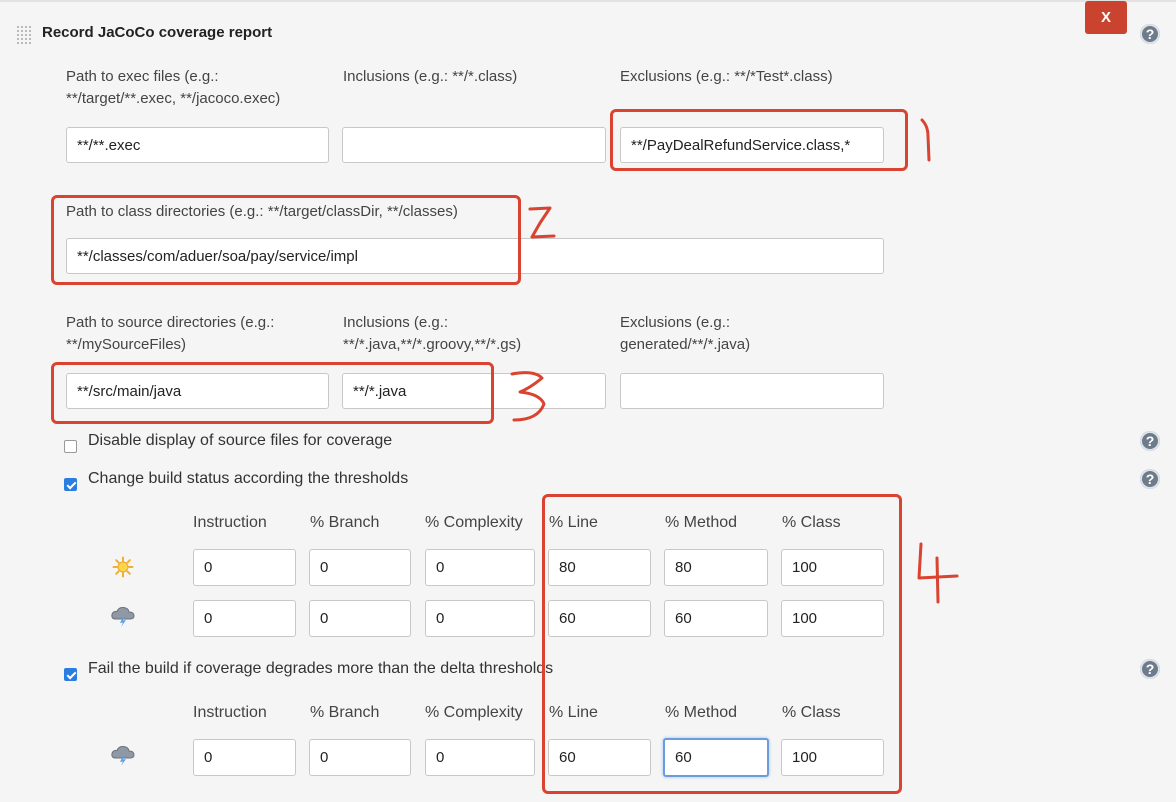 Image resolution: width=1176 pixels, height=802 pixels. What do you see at coordinates (430, 76) in the screenshot?
I see `exec-inclusions-label: Inclusions (e.g.: **/*.class)` at bounding box center [430, 76].